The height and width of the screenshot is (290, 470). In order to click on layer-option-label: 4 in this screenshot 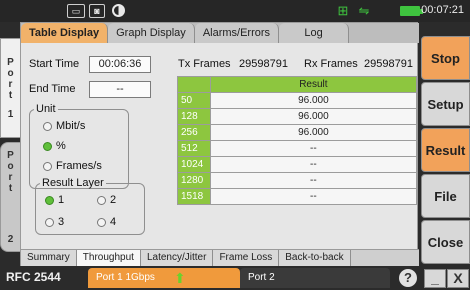, I will do `click(113, 222)`.